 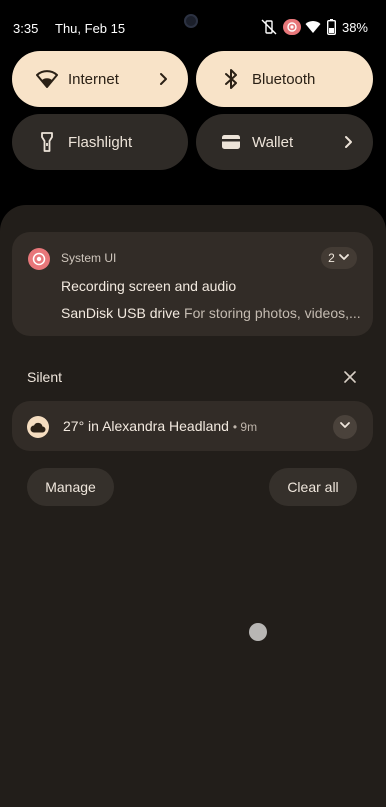 What do you see at coordinates (26, 28) in the screenshot?
I see `status-time: 3:35` at bounding box center [26, 28].